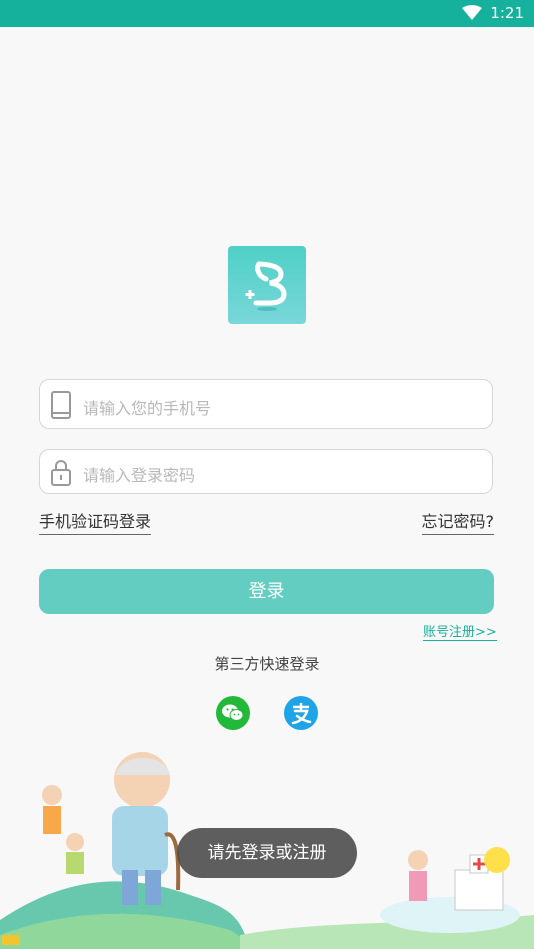 Image resolution: width=534 pixels, height=949 pixels. I want to click on alipay-icon, so click(301, 714).